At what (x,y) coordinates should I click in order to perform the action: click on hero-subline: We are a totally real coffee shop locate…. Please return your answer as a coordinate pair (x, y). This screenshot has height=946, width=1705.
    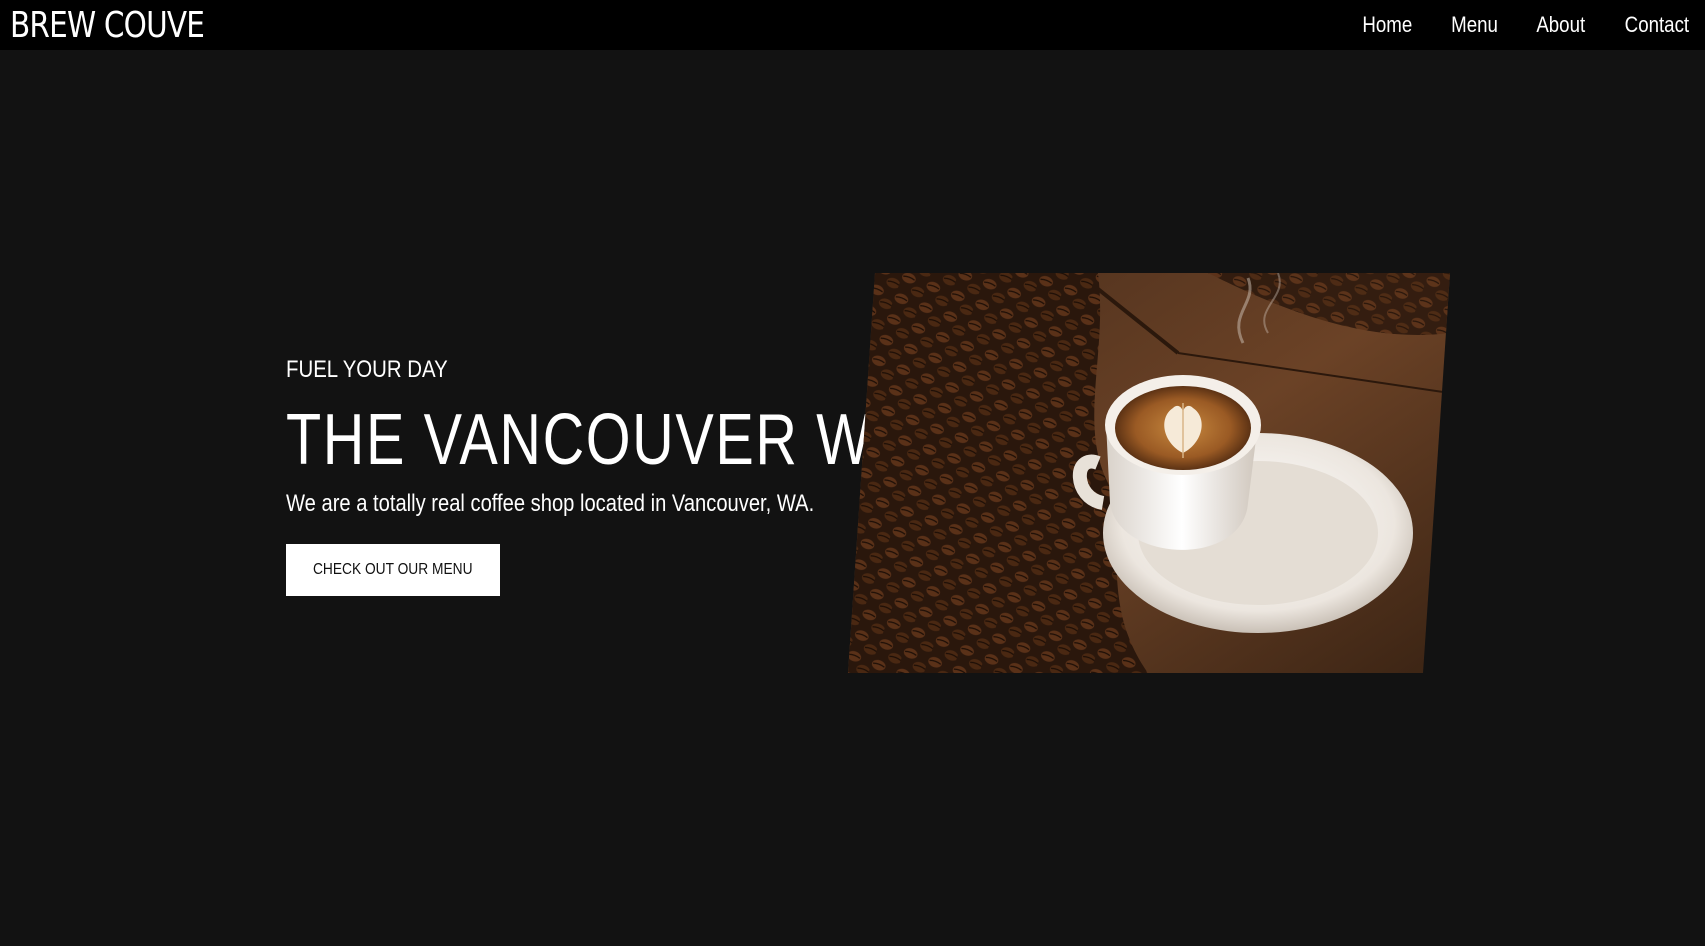
    Looking at the image, I should click on (550, 503).